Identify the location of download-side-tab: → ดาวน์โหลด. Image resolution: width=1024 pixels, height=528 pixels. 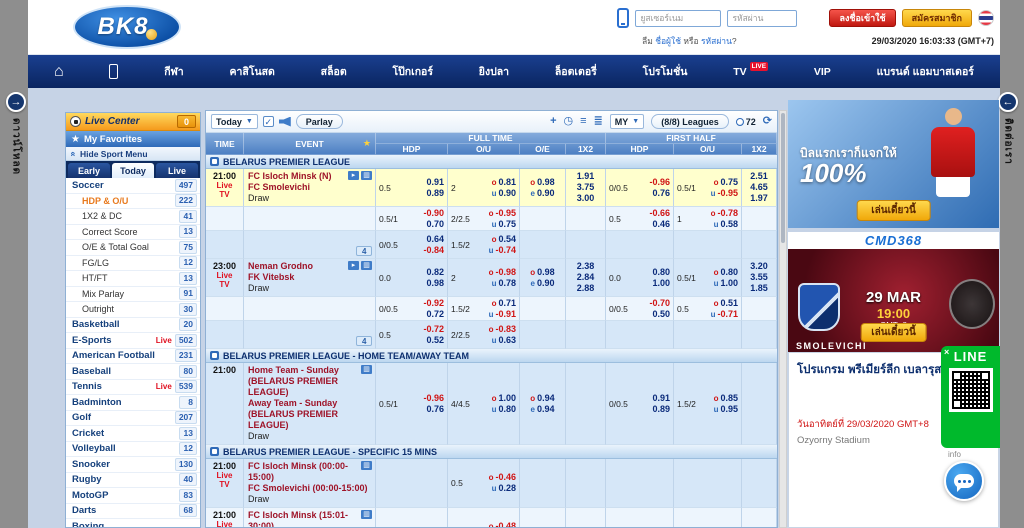
(16, 133).